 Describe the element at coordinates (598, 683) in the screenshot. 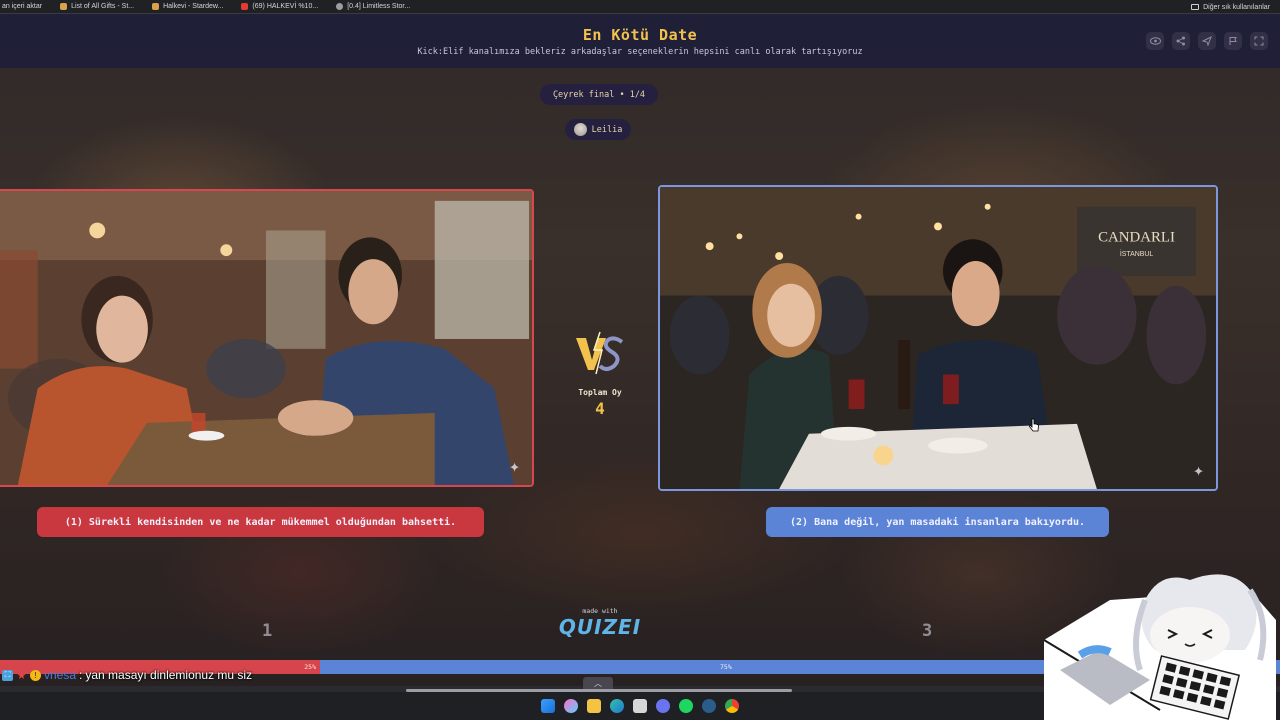

I see `chevron-up-icon: ︿` at that location.